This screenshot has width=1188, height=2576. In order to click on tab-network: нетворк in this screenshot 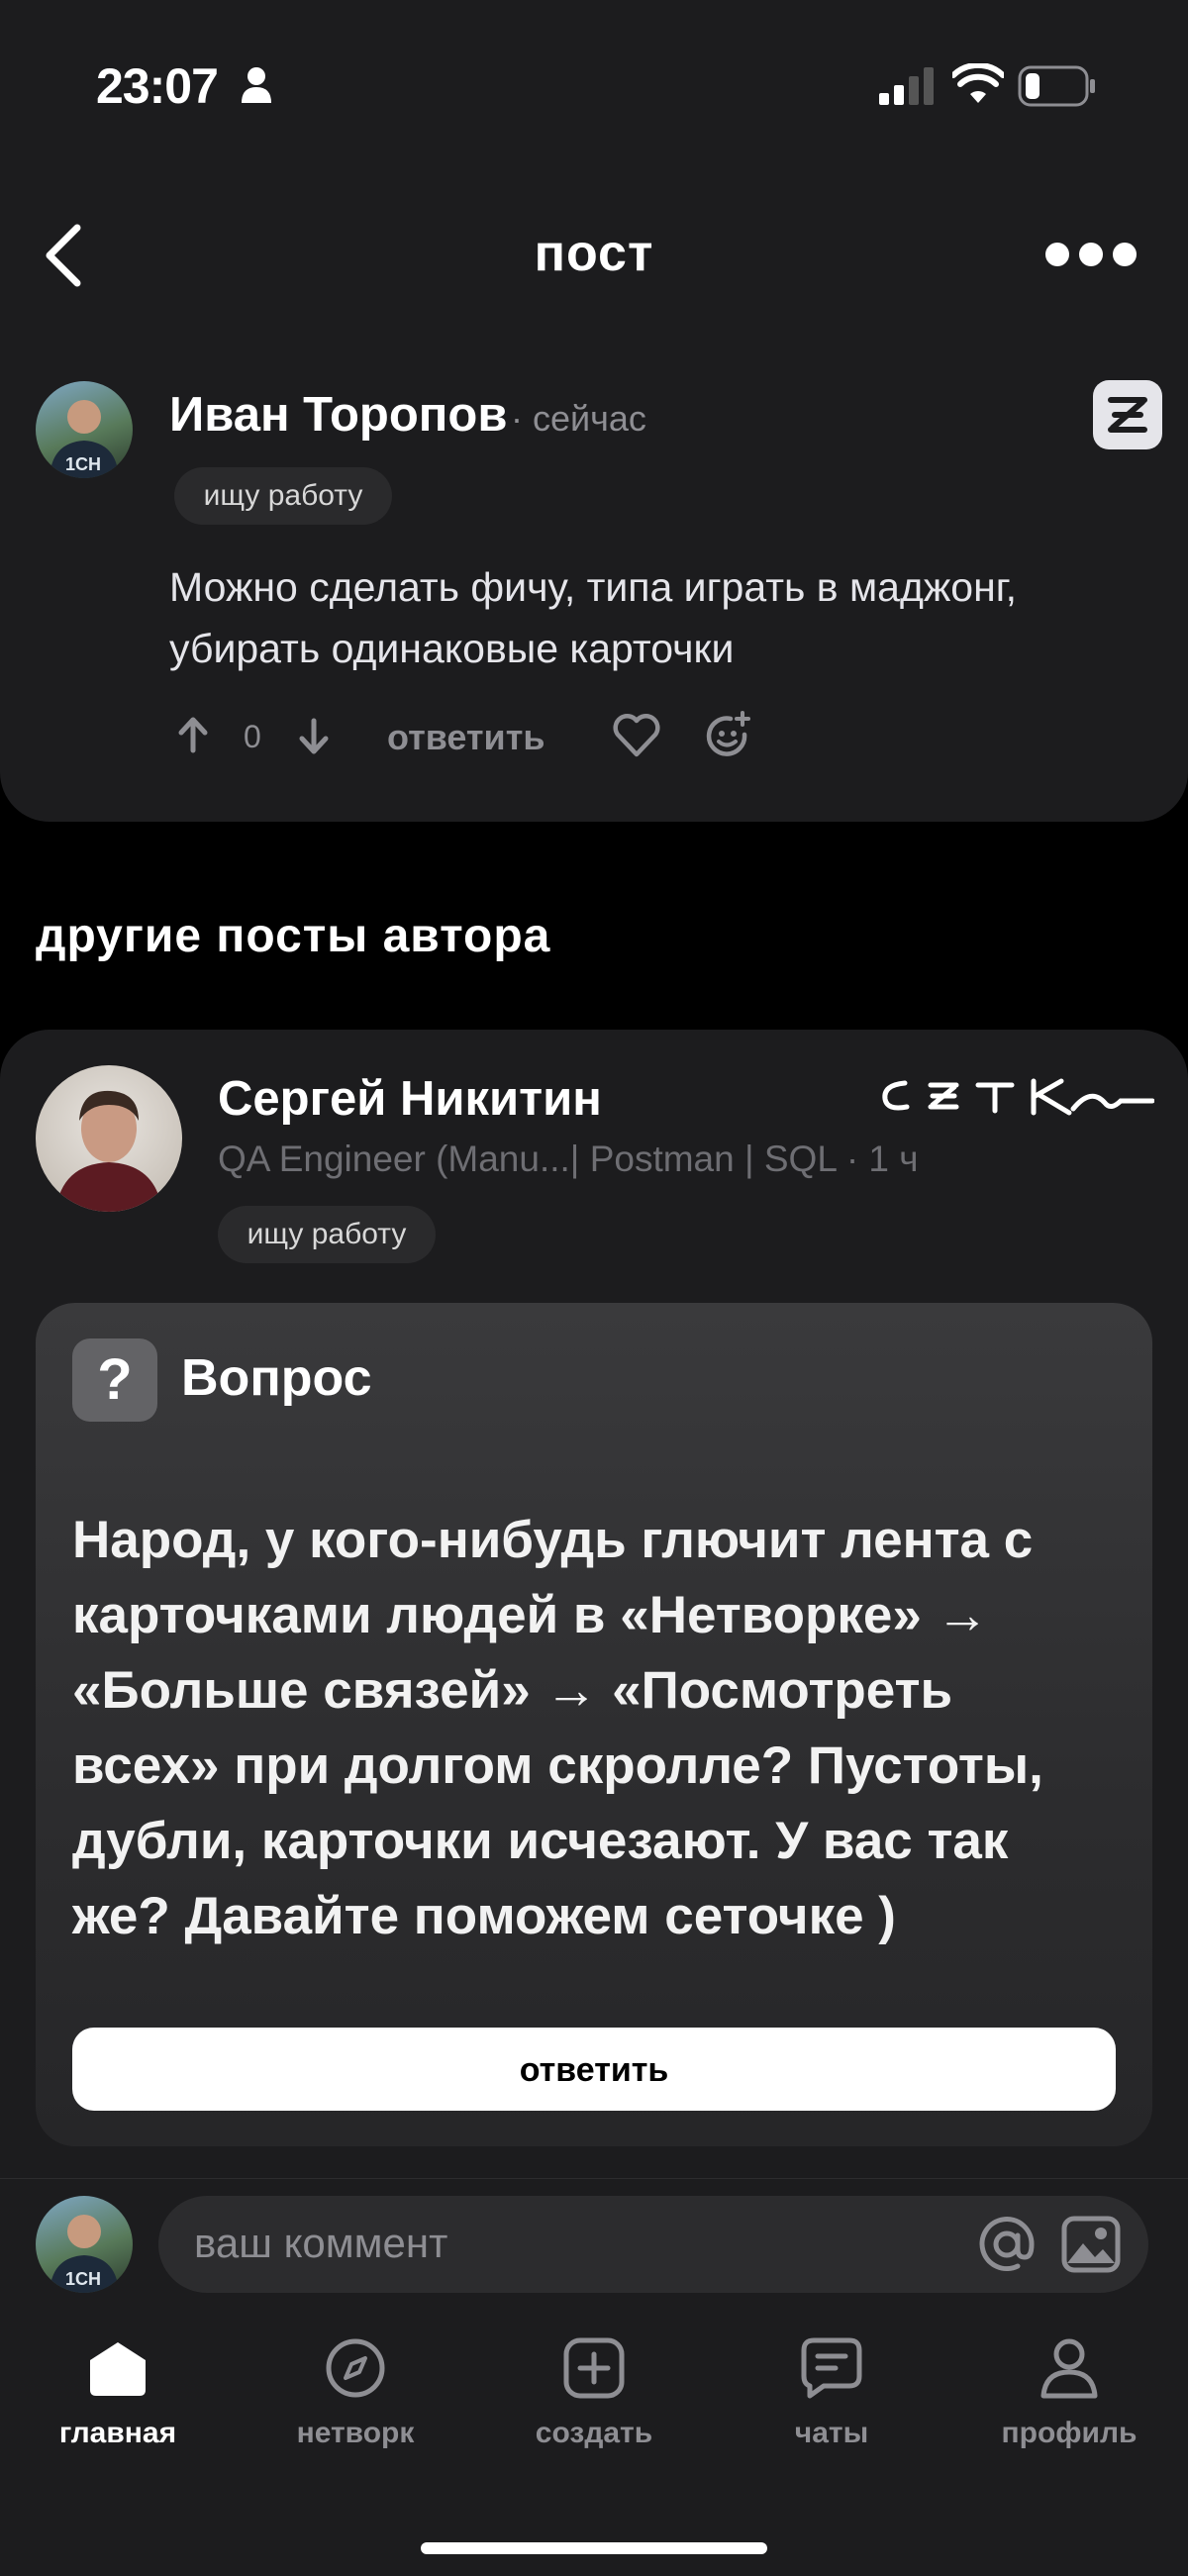, I will do `click(355, 2393)`.